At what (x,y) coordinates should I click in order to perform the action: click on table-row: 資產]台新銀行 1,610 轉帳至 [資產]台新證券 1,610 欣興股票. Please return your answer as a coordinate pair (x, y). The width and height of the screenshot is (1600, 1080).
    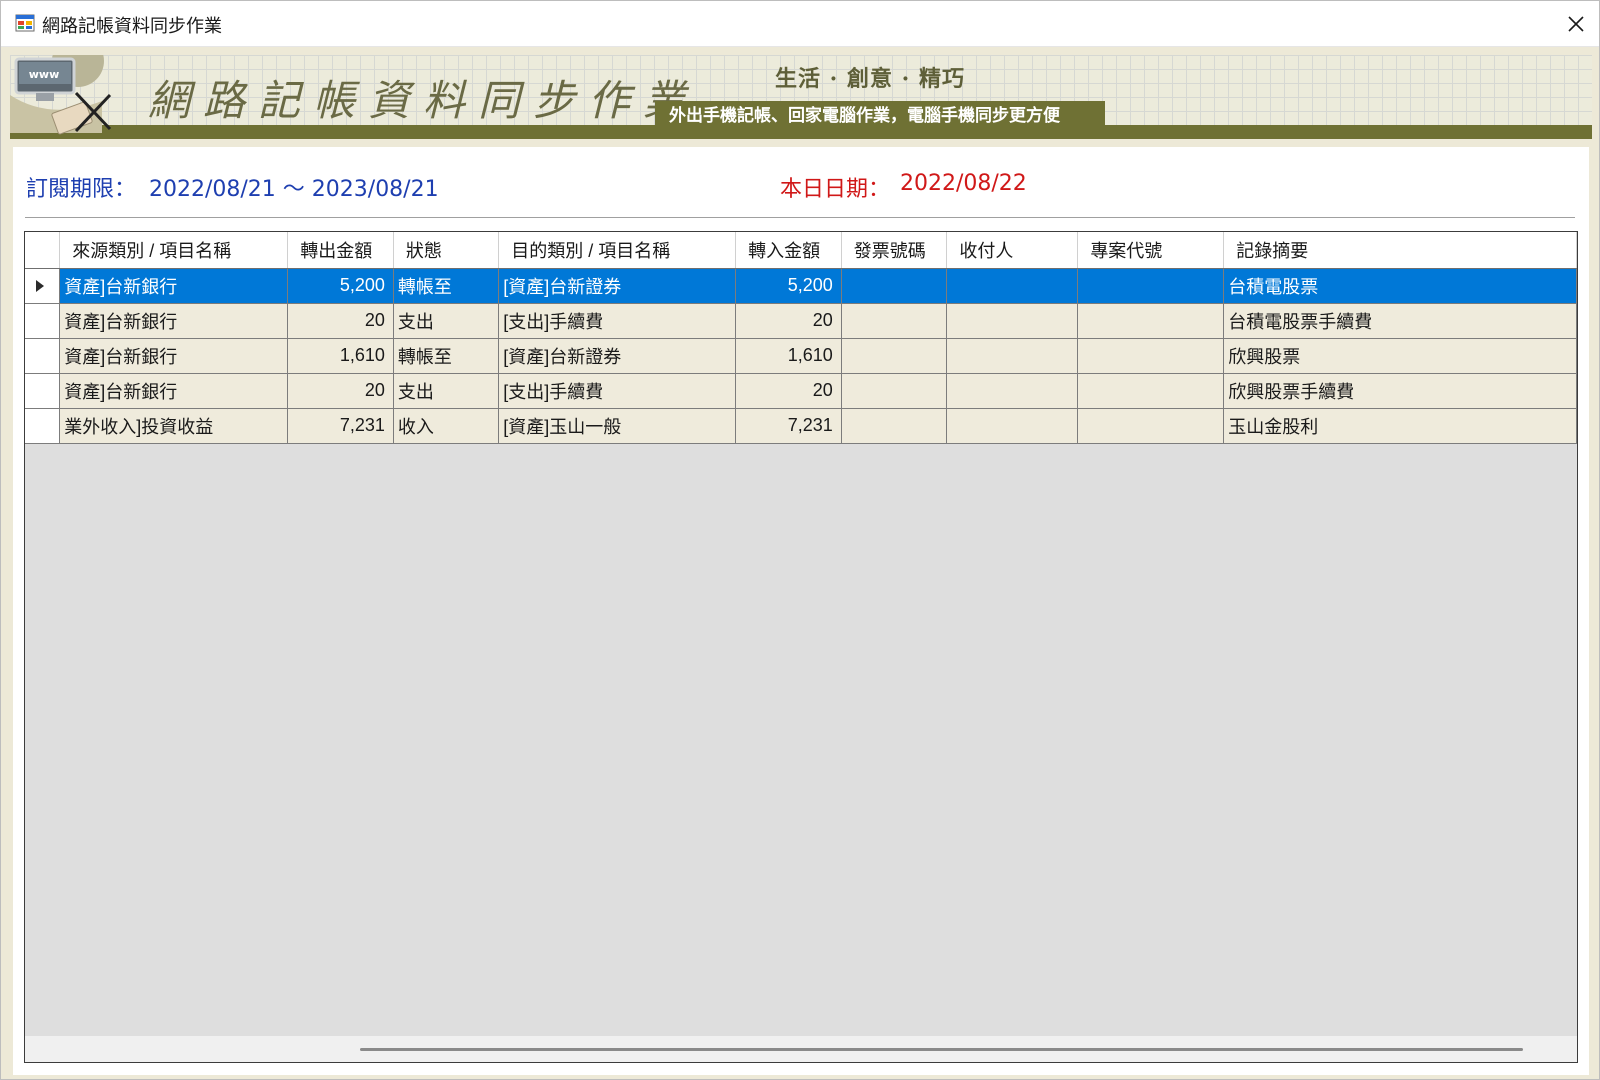
    Looking at the image, I should click on (801, 356).